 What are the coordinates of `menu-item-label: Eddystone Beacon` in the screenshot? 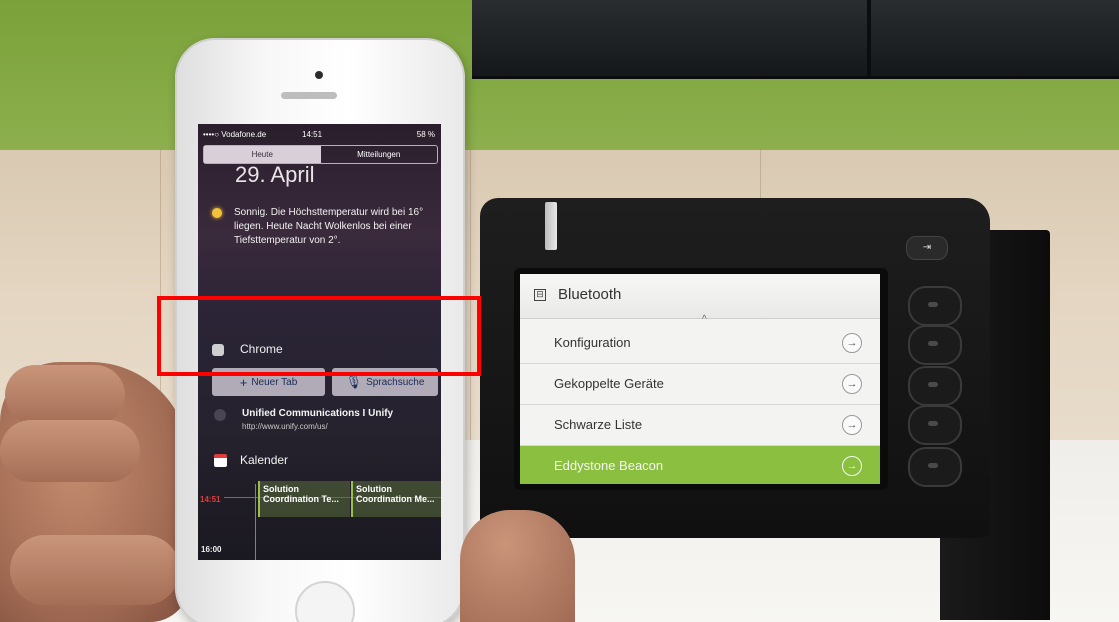 It's located at (609, 465).